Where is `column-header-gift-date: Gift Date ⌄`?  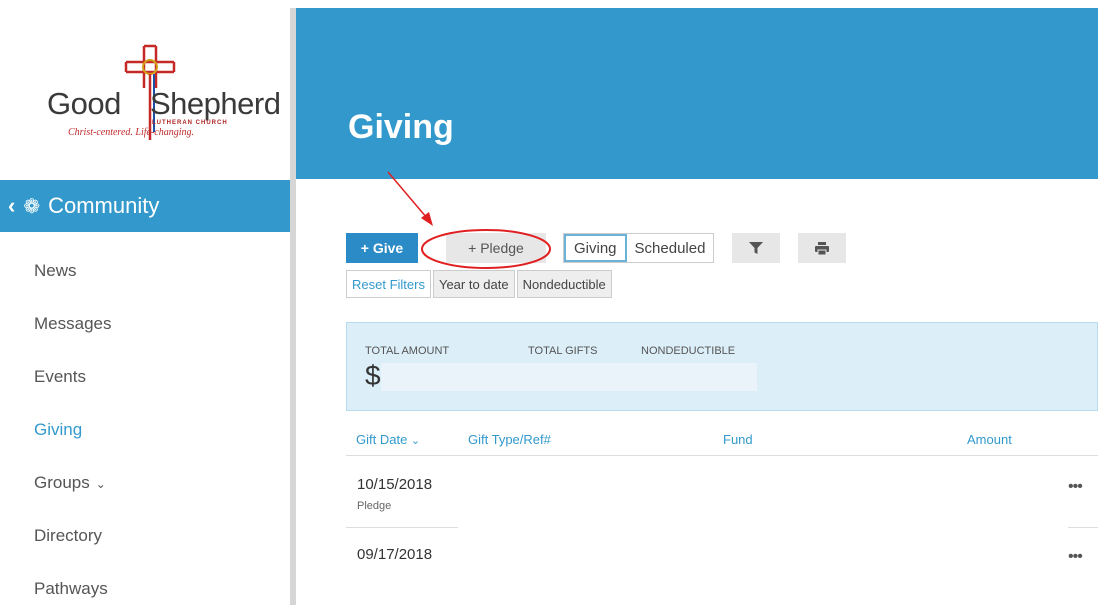 column-header-gift-date: Gift Date ⌄ is located at coordinates (388, 439).